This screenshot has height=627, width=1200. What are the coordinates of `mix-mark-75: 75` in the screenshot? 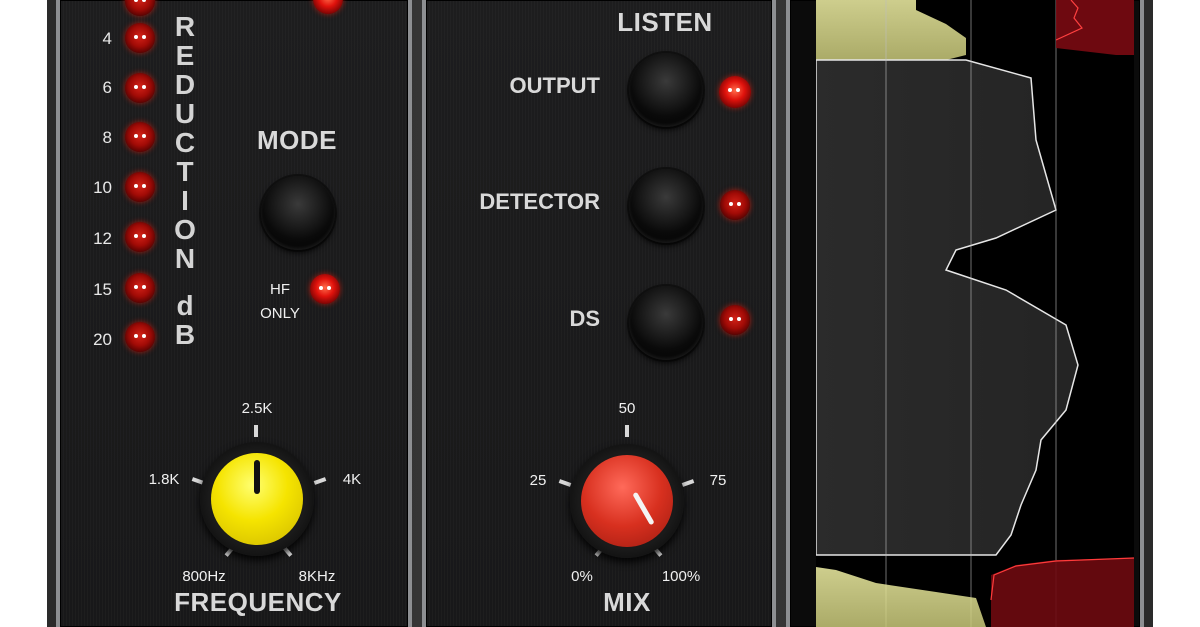 It's located at (718, 480).